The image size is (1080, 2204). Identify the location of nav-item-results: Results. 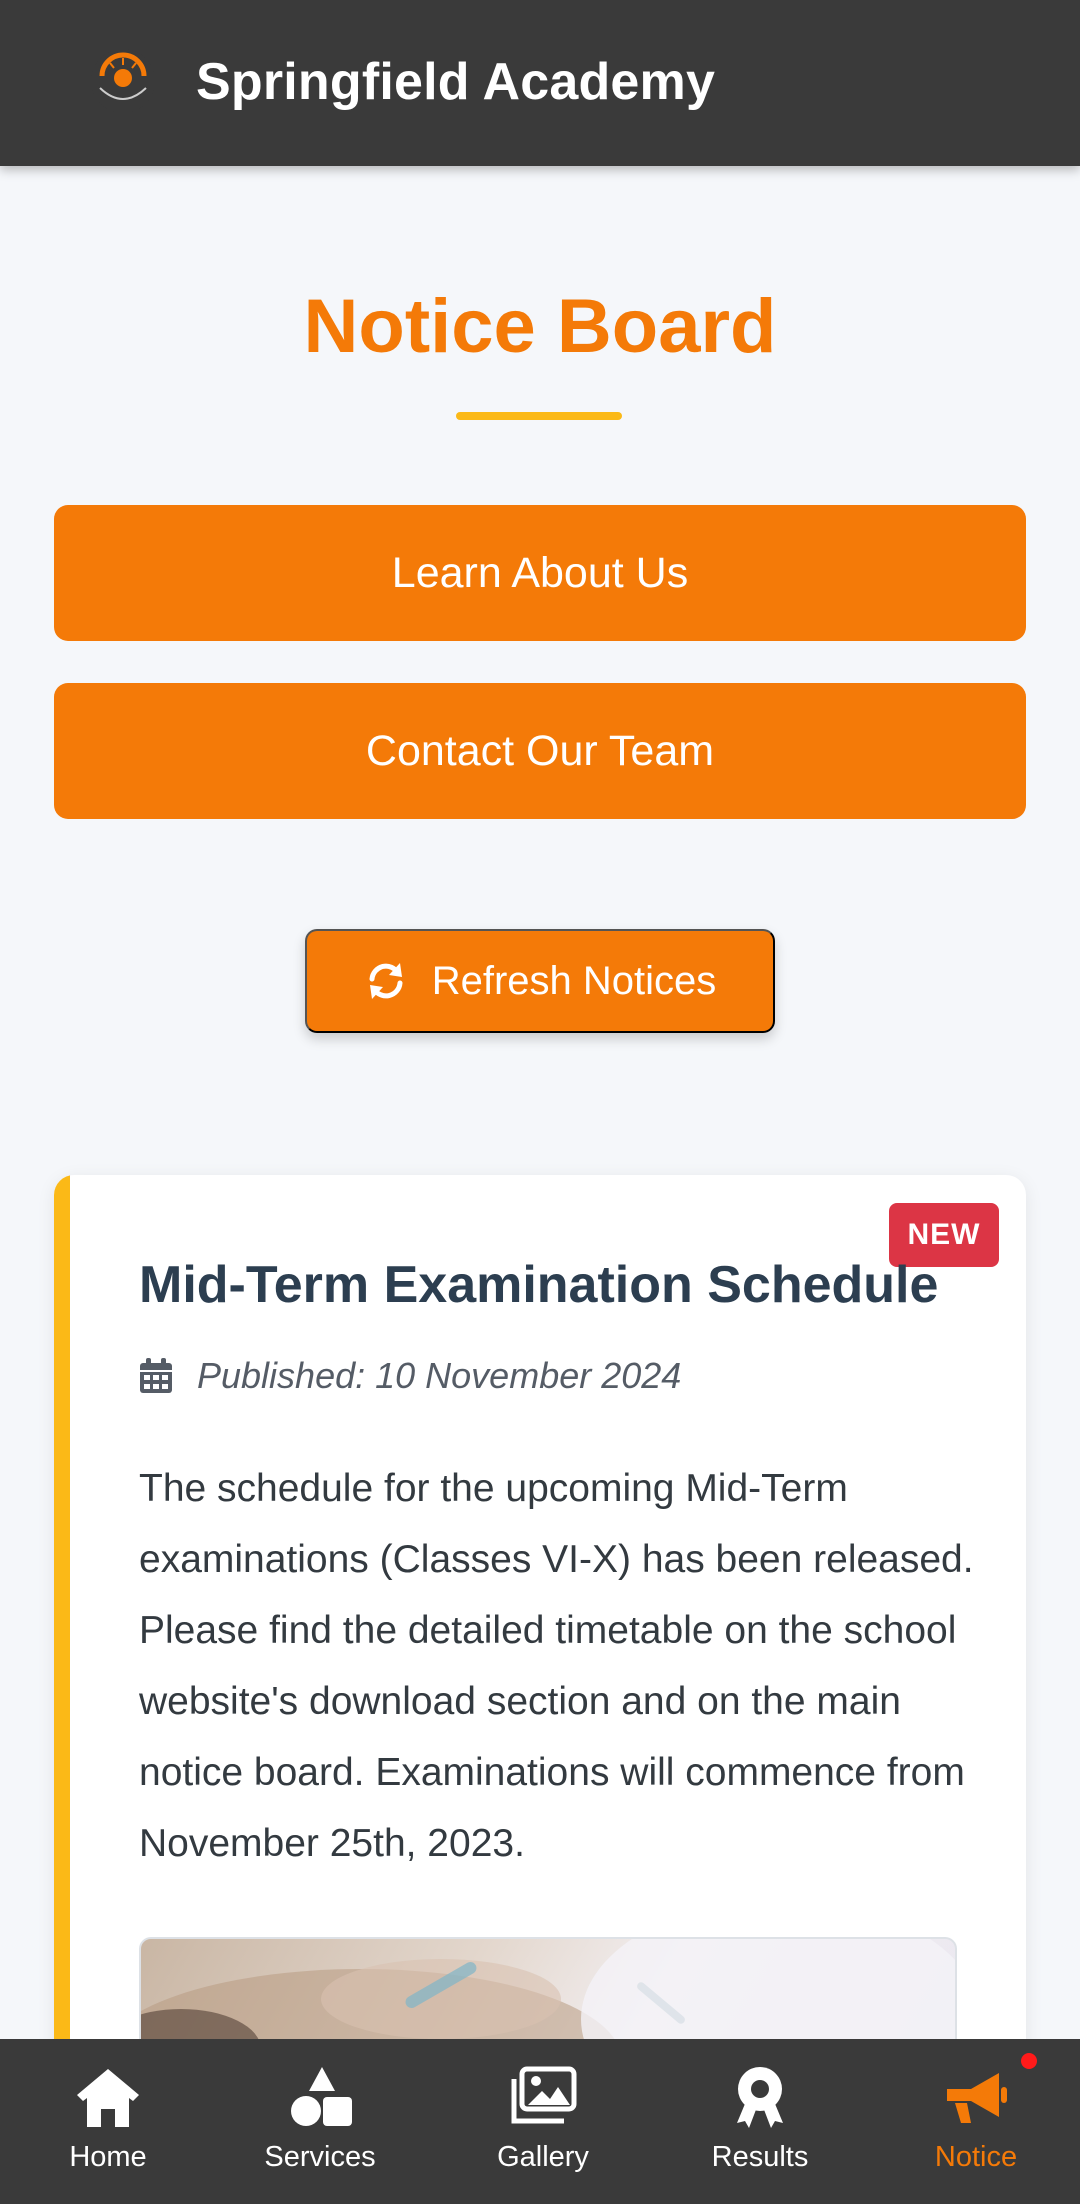
(760, 2121).